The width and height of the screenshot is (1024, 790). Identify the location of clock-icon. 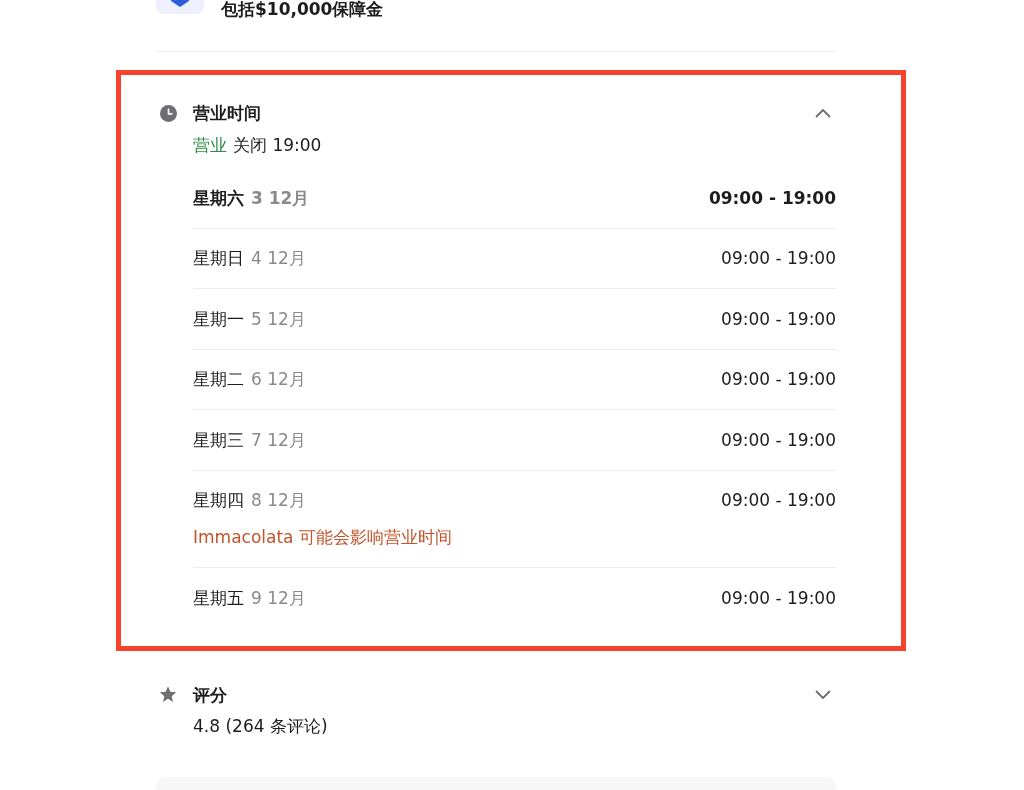
(168, 113).